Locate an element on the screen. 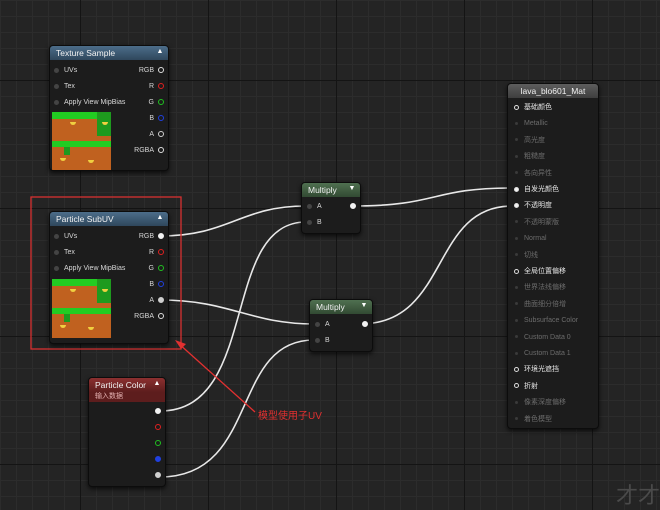  material-pin-row: 粗糙度 is located at coordinates (529, 157).